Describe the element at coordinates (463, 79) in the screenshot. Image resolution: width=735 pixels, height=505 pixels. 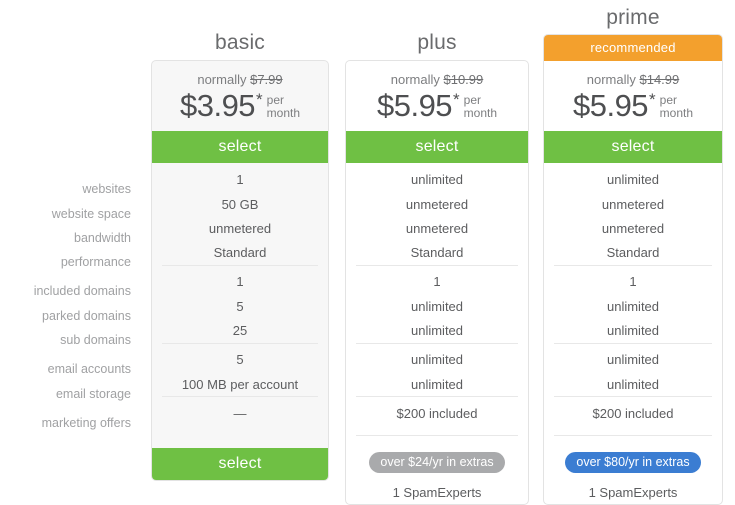
I see `original-price: $10.99` at that location.